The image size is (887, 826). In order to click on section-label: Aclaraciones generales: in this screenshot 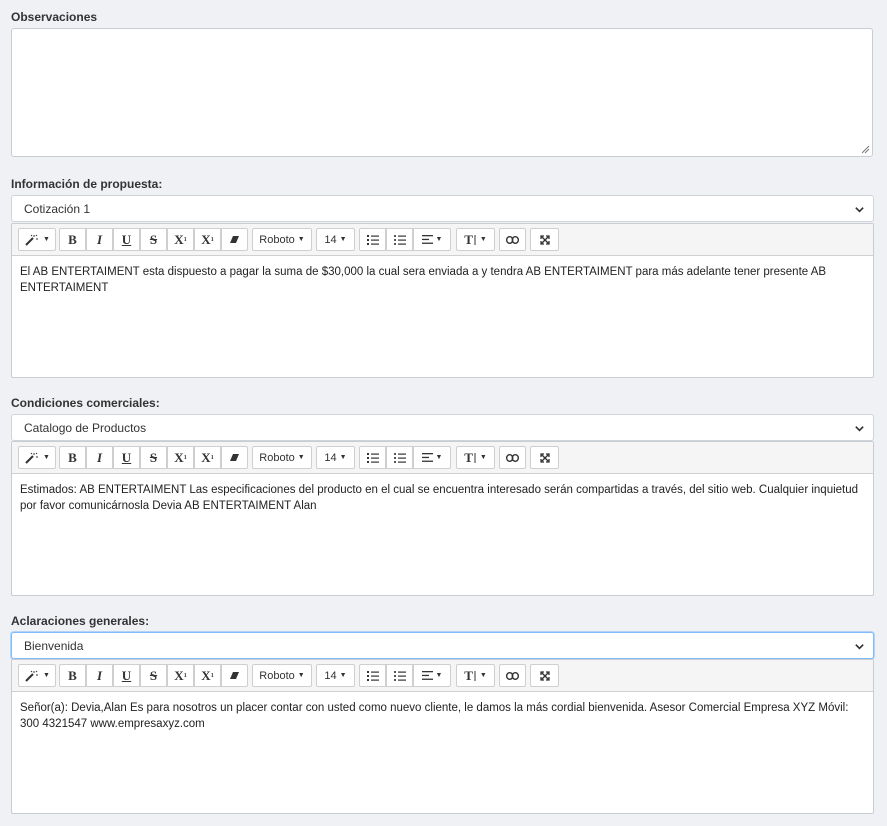, I will do `click(80, 621)`.